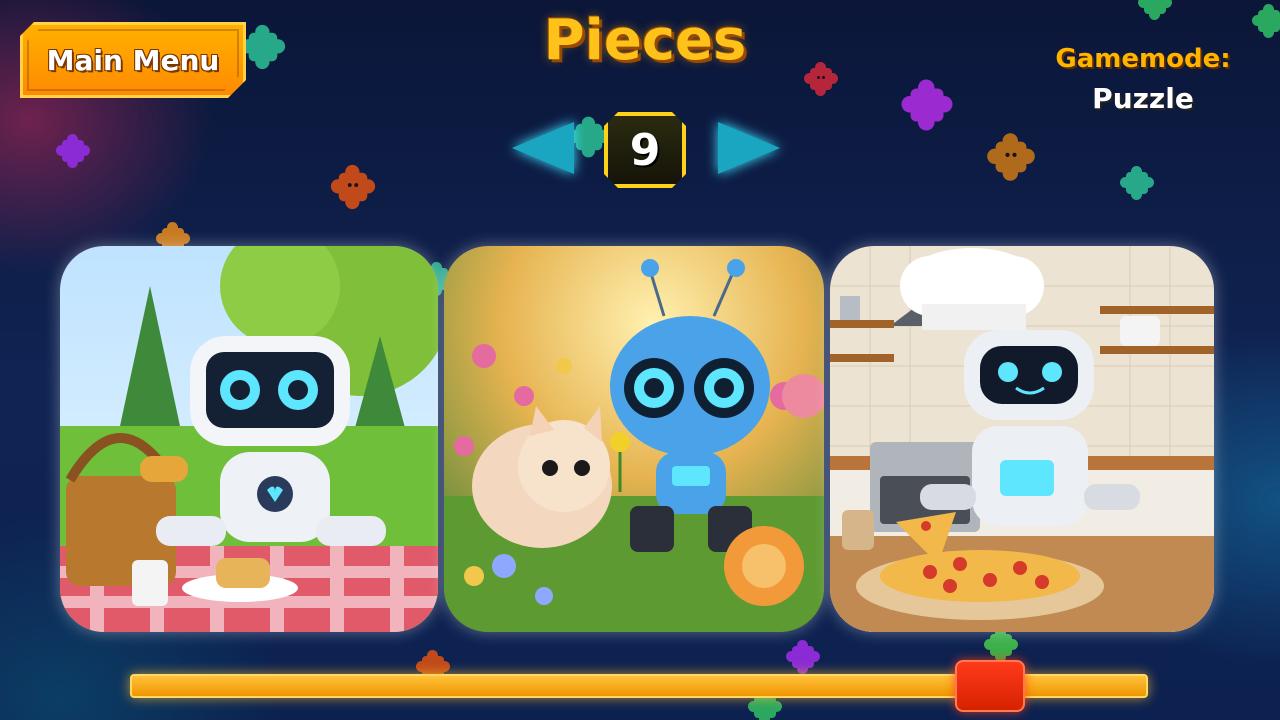  I want to click on main-menu-button: Main Menu, so click(133, 60).